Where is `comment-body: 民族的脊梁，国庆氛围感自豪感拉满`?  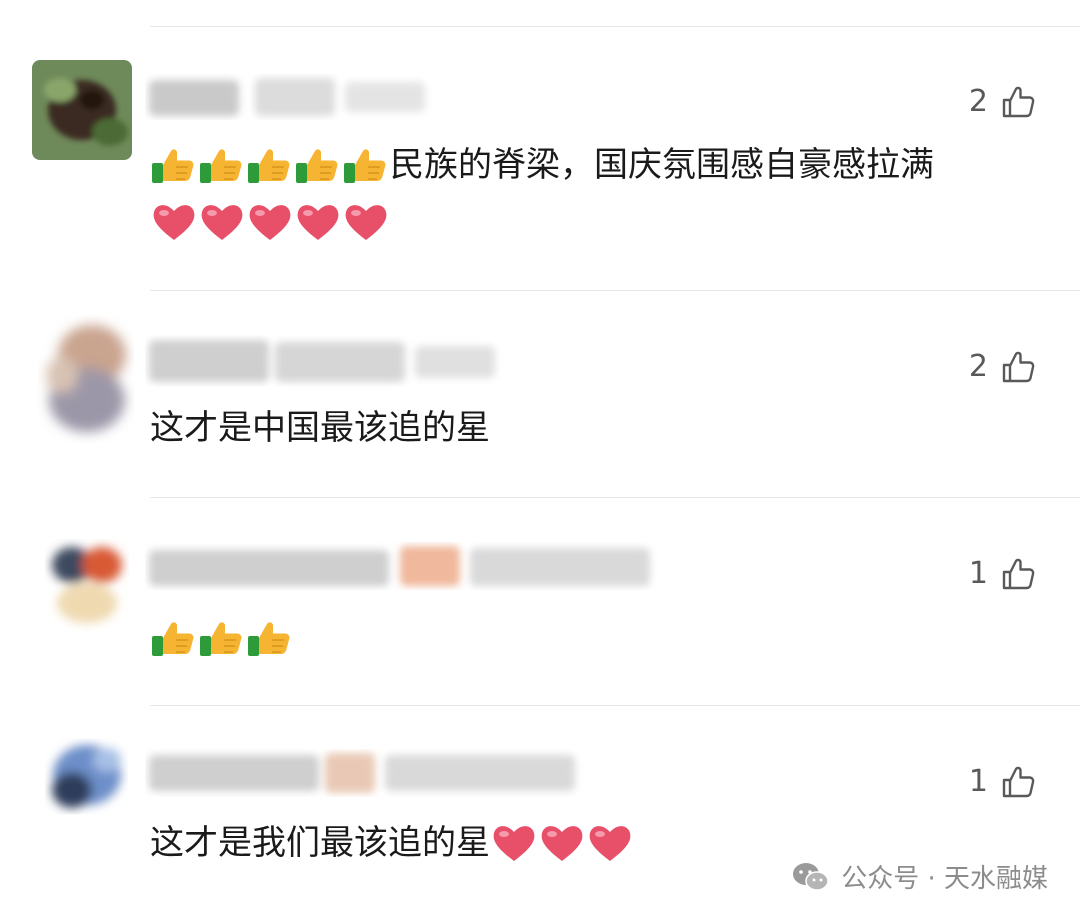 comment-body: 民族的脊梁，国庆氛围感自豪感拉满 is located at coordinates (662, 165).